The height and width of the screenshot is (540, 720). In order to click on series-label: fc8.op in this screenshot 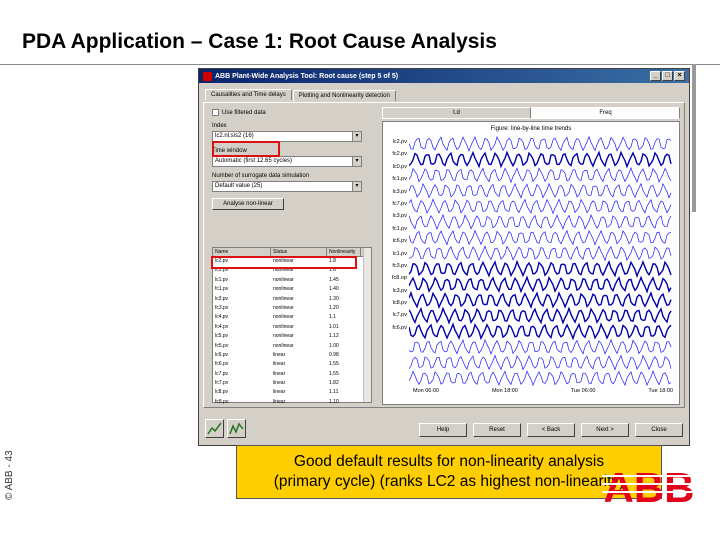, I will do `click(399, 278)`.